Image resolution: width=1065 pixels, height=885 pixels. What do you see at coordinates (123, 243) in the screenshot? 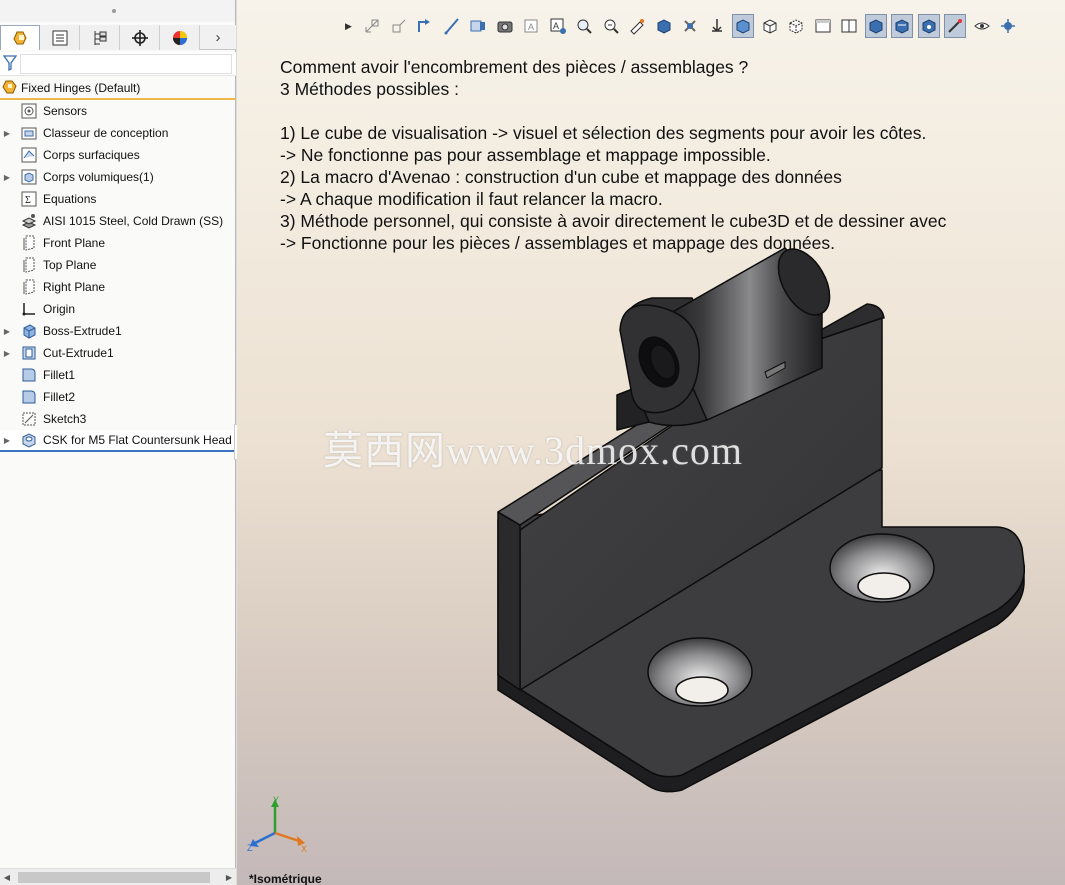
I see `tree-item: Front Plane` at bounding box center [123, 243].